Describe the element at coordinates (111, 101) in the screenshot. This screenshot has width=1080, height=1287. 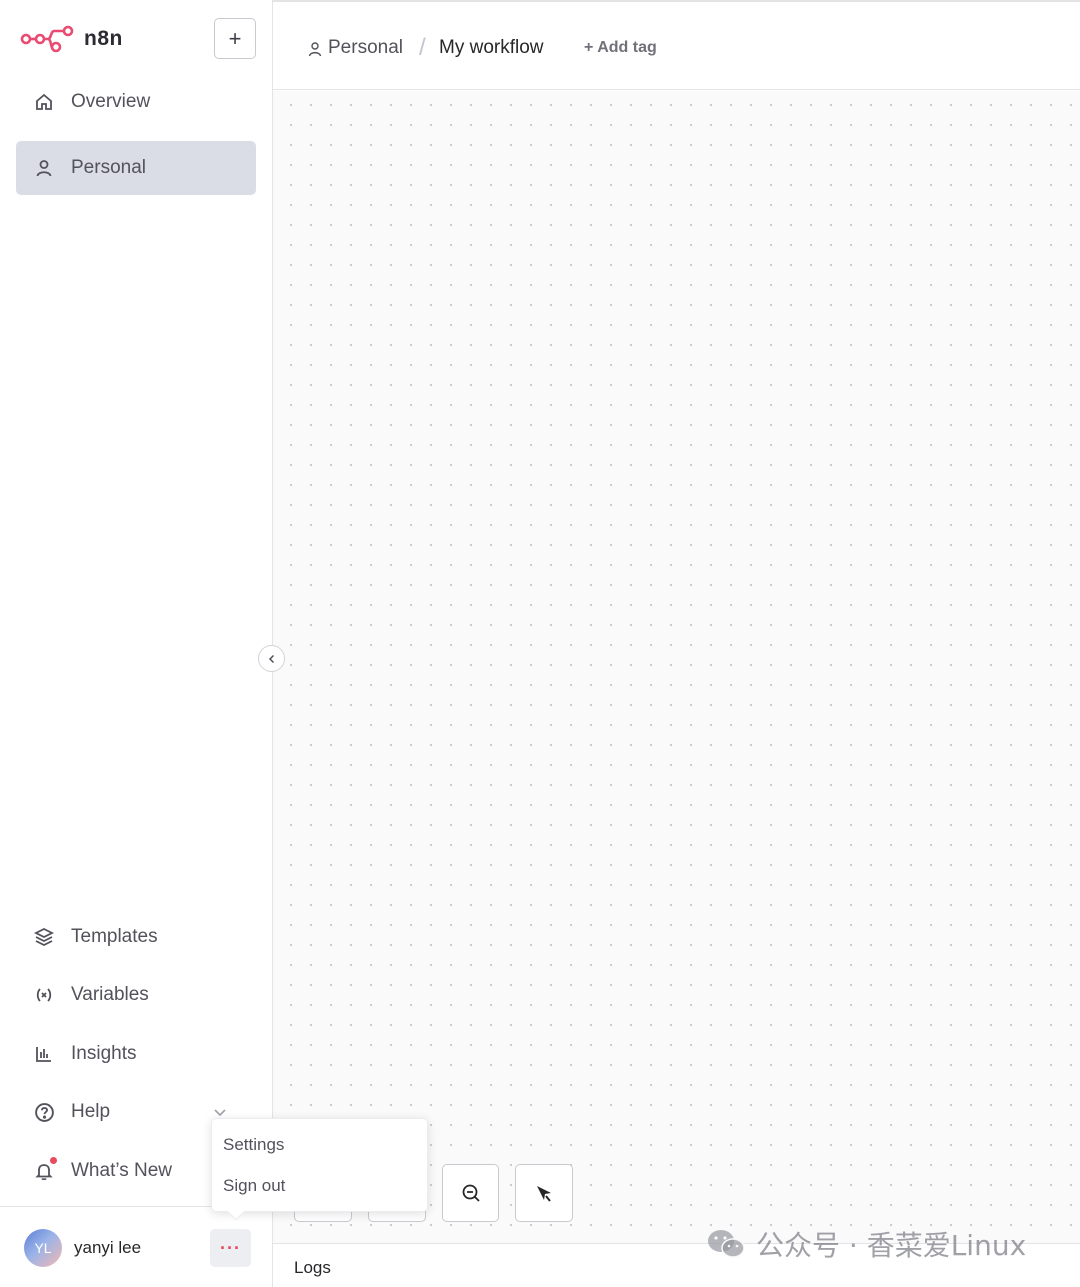
I see `sidebar-item-label: Overview` at that location.